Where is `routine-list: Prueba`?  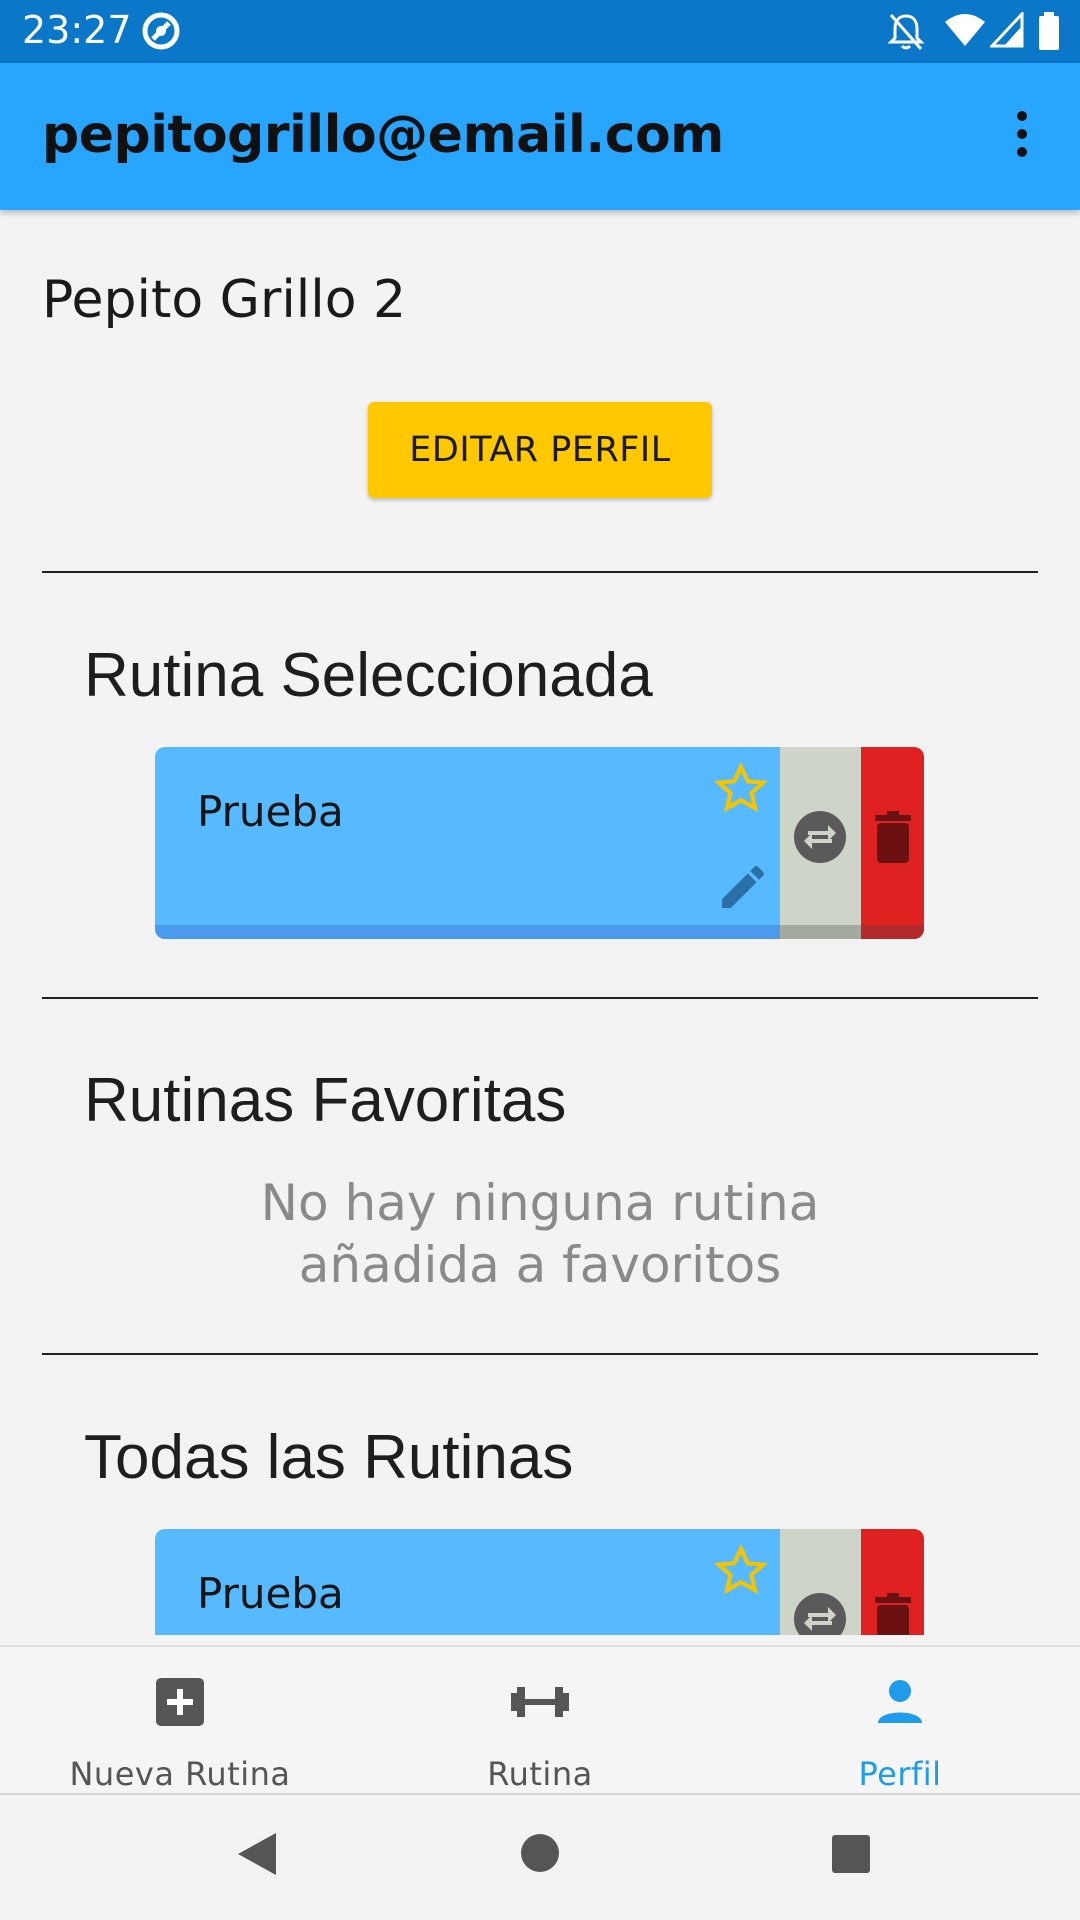
routine-list: Prueba is located at coordinates (540, 1577).